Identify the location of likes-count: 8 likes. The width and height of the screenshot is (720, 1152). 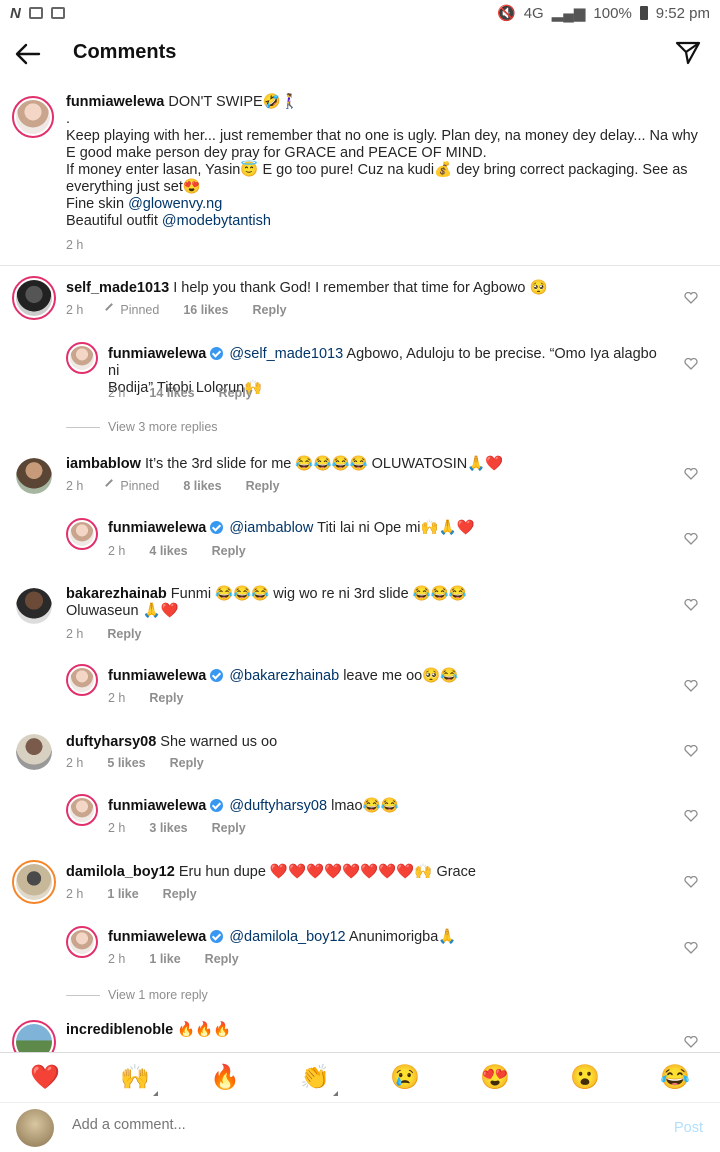
(202, 486).